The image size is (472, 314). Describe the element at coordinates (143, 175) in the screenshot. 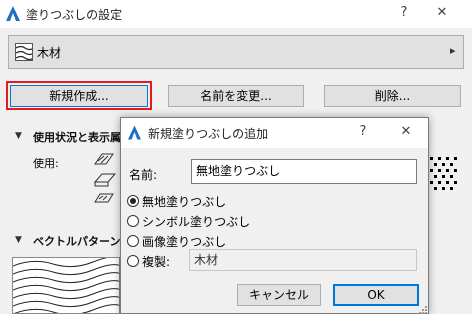

I see `name-label: 名前:` at that location.